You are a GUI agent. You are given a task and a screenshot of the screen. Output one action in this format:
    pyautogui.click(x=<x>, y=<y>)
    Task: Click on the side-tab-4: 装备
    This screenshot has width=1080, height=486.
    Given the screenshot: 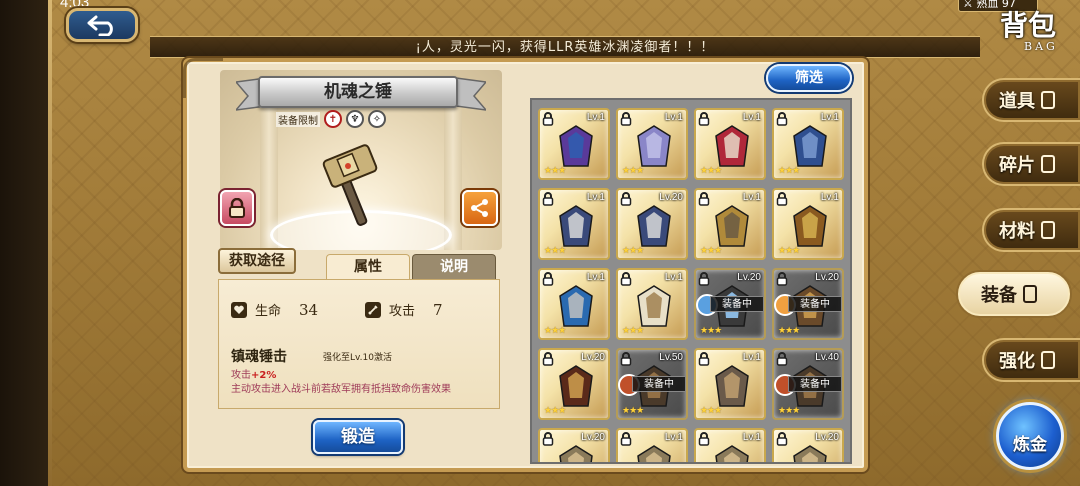 What is the action you would take?
    pyautogui.click(x=1014, y=294)
    